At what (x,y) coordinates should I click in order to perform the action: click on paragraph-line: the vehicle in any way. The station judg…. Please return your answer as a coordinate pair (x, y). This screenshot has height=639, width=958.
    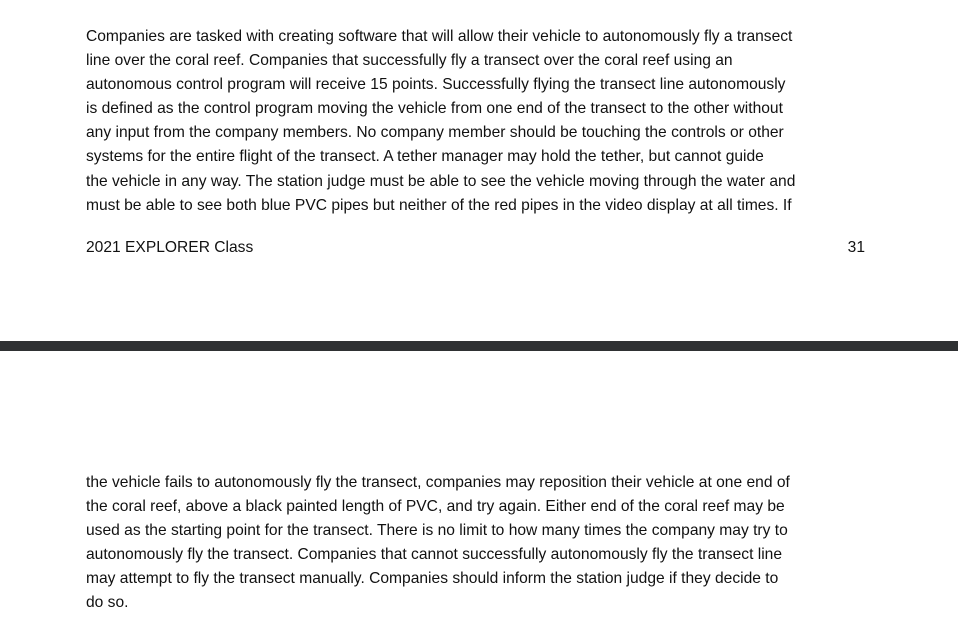
    Looking at the image, I should click on (441, 181).